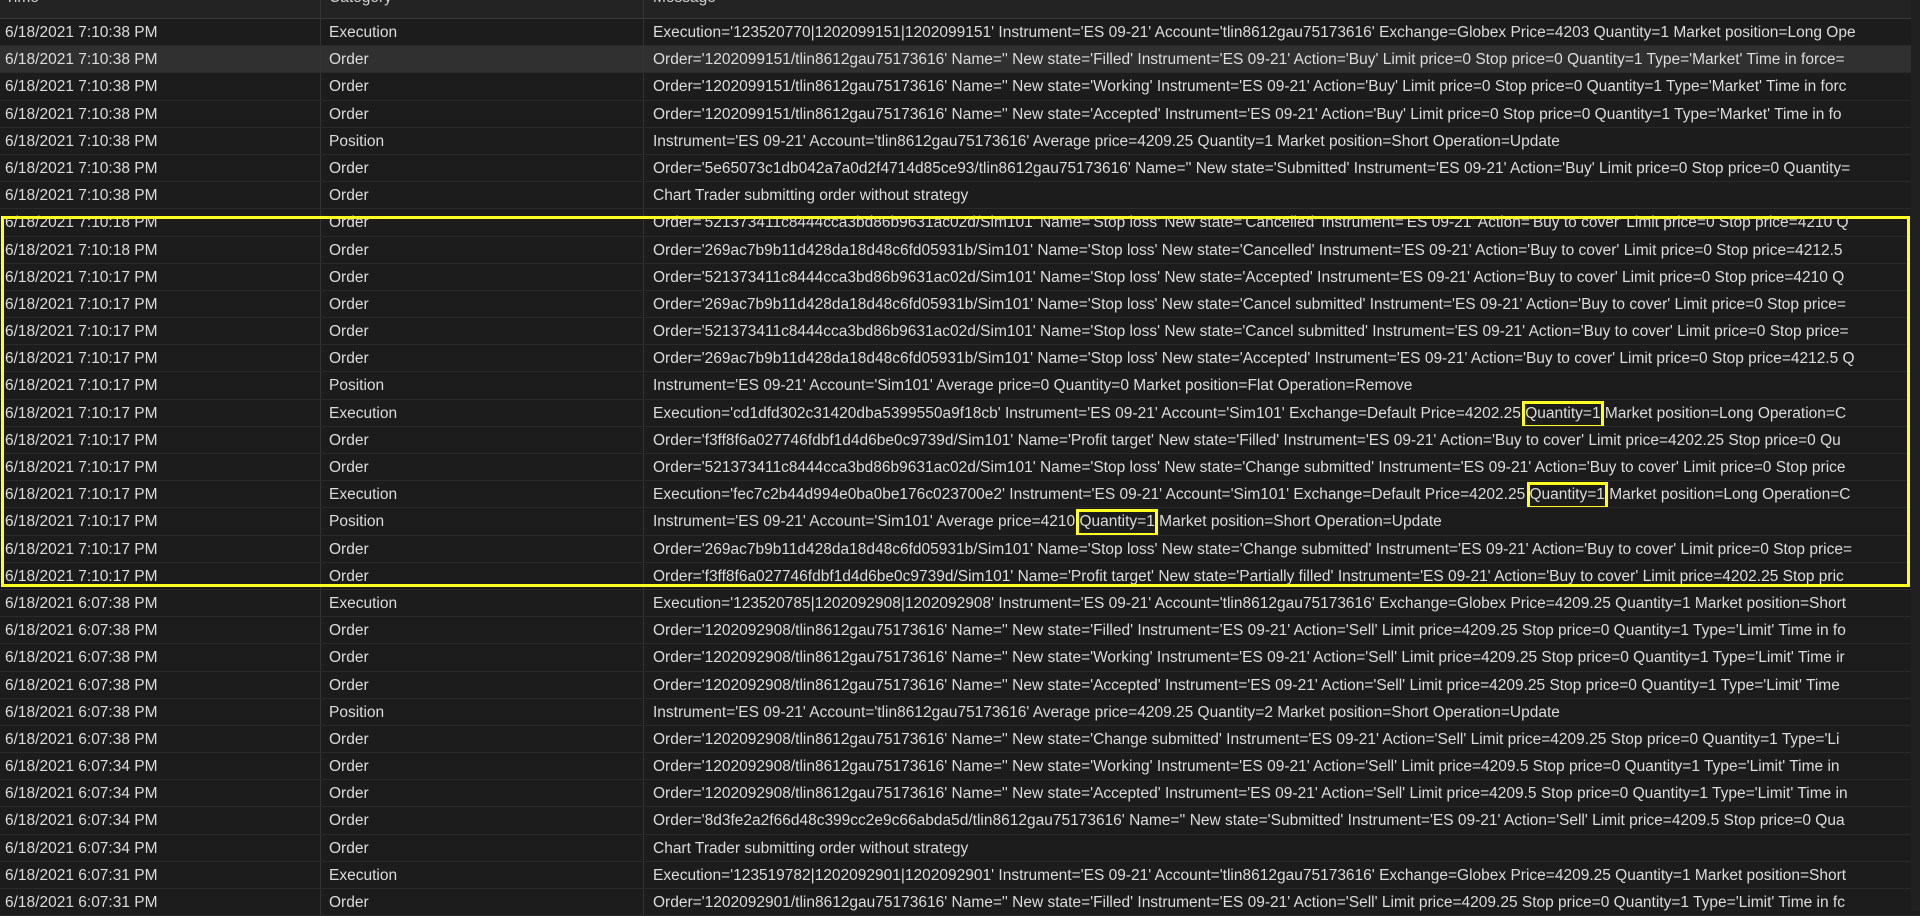 This screenshot has width=1920, height=916. What do you see at coordinates (482, 9) in the screenshot?
I see `column-header-category: Category` at bounding box center [482, 9].